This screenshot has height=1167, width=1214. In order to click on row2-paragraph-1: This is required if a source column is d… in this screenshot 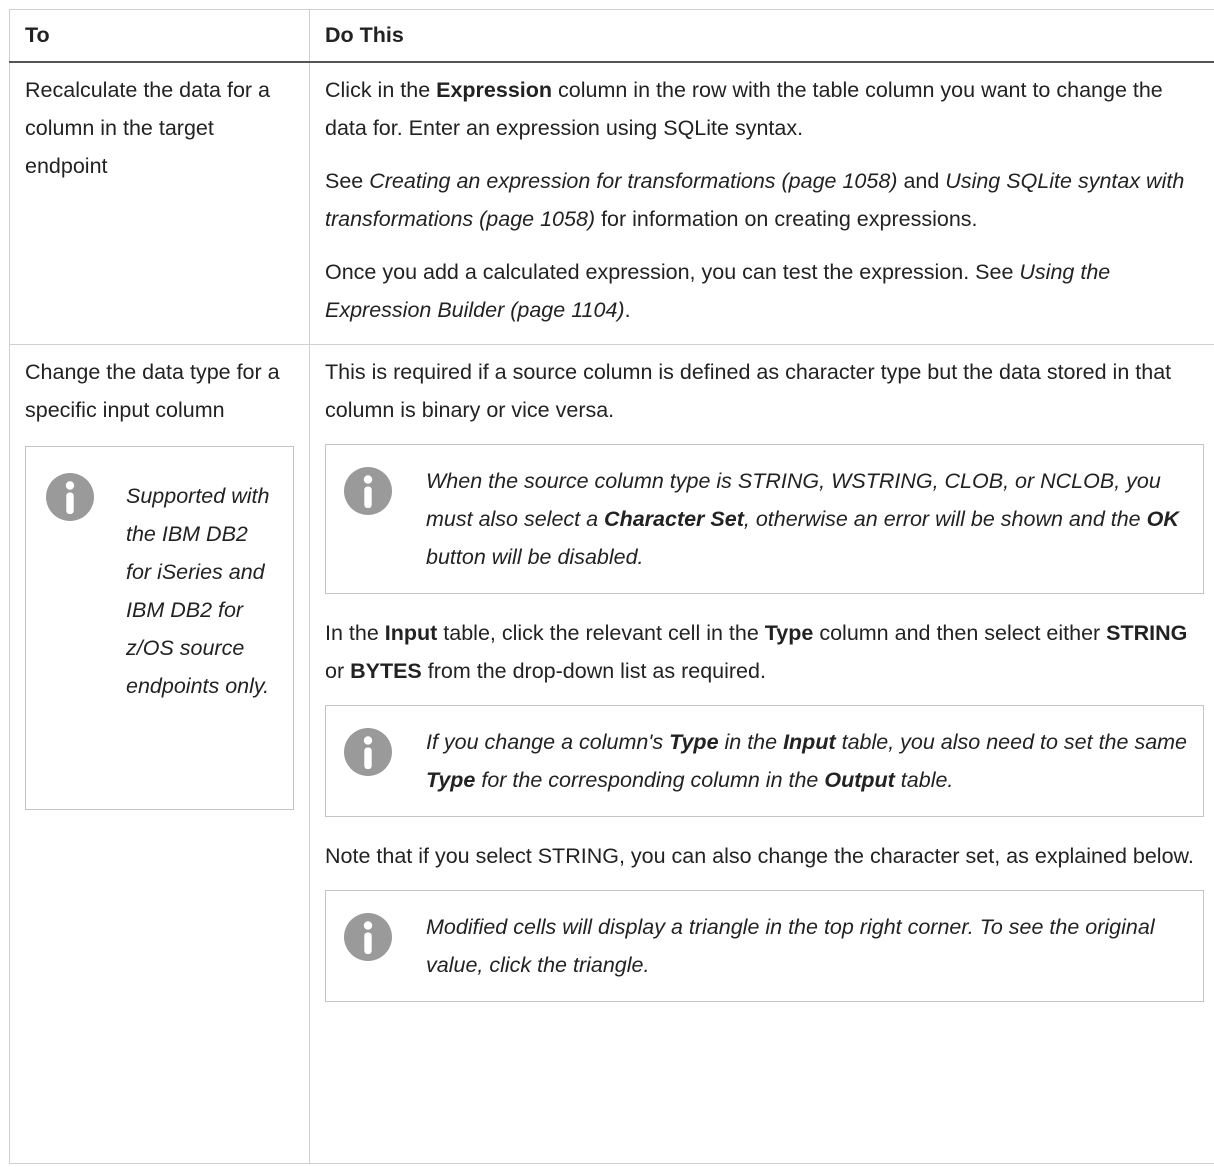, I will do `click(748, 391)`.